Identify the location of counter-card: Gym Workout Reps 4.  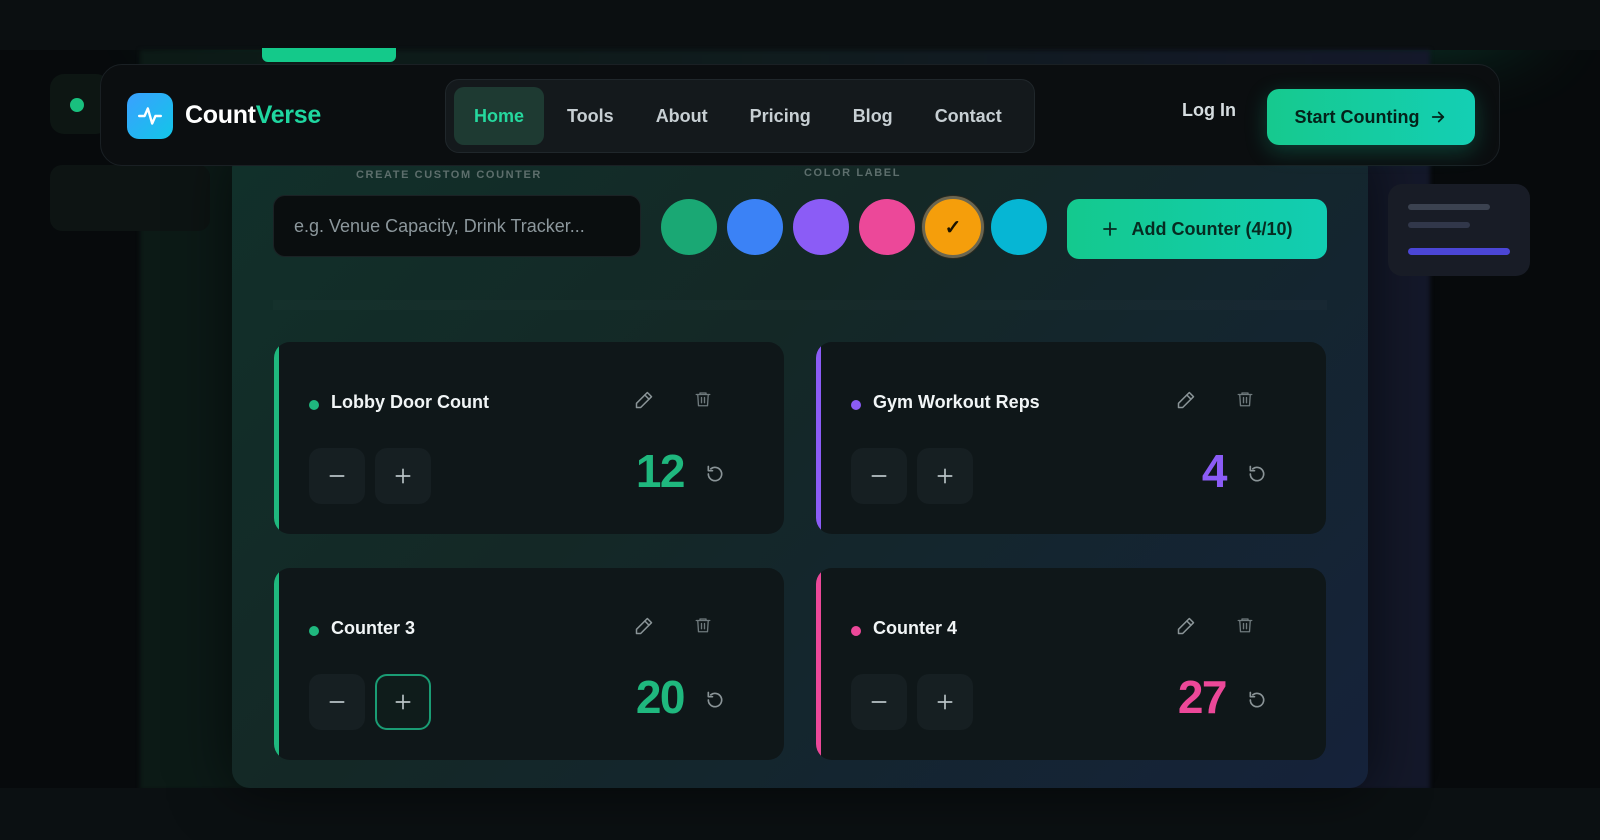
(1071, 438).